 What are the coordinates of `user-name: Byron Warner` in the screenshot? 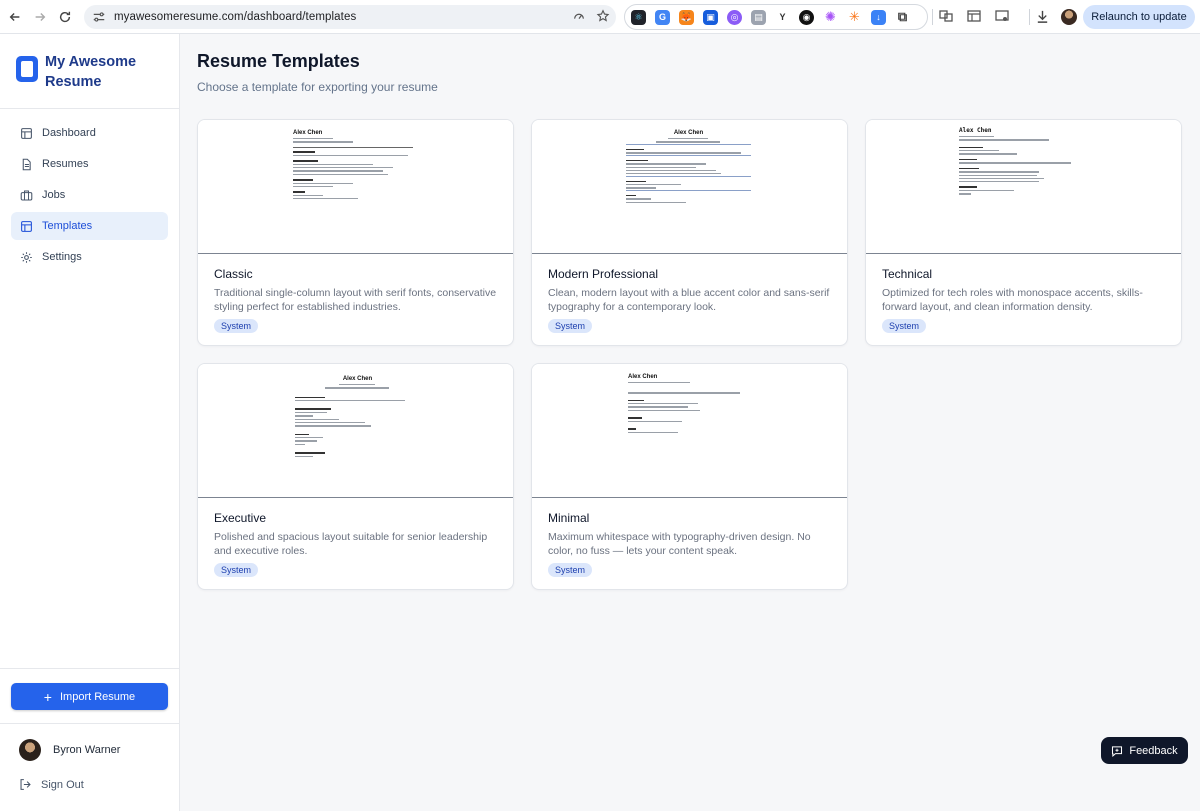 It's located at (87, 750).